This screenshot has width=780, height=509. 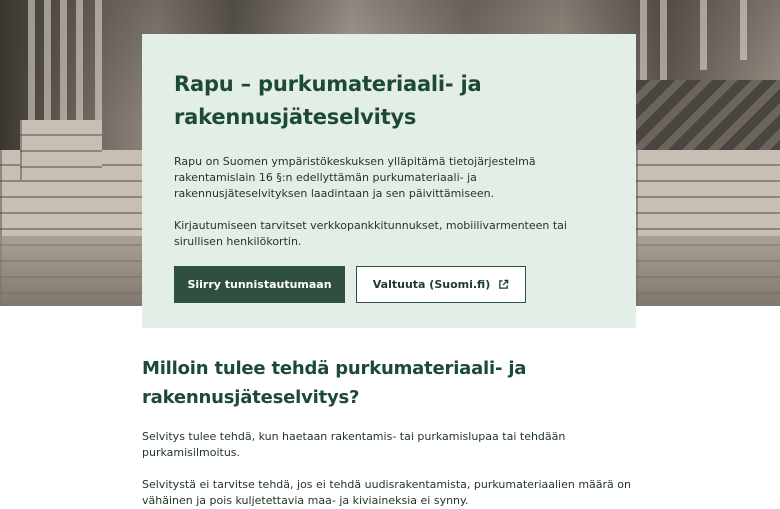 I want to click on identify-button: Siirry tunnistautumaan, so click(x=259, y=284).